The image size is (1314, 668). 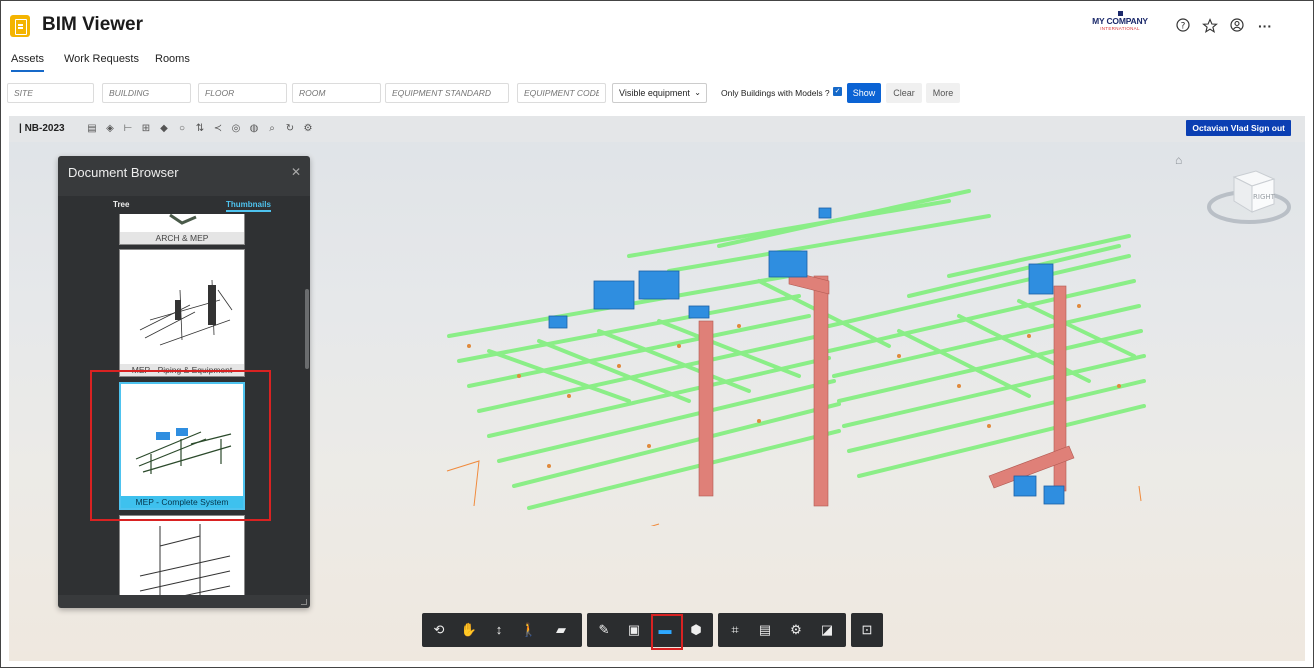 I want to click on home-icon: ⌂, so click(x=1178, y=160).